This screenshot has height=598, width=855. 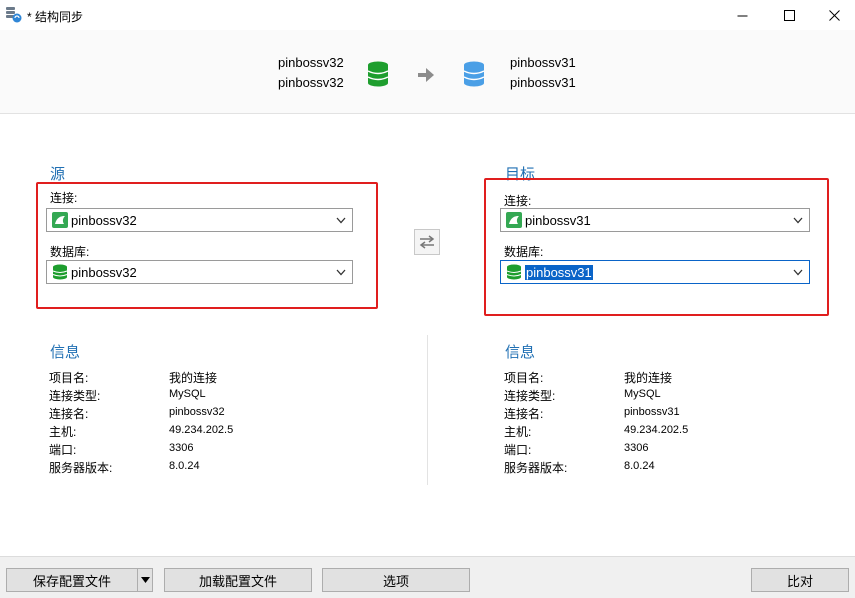 What do you see at coordinates (197, 412) in the screenshot?
I see `info-value: pinbossv32` at bounding box center [197, 412].